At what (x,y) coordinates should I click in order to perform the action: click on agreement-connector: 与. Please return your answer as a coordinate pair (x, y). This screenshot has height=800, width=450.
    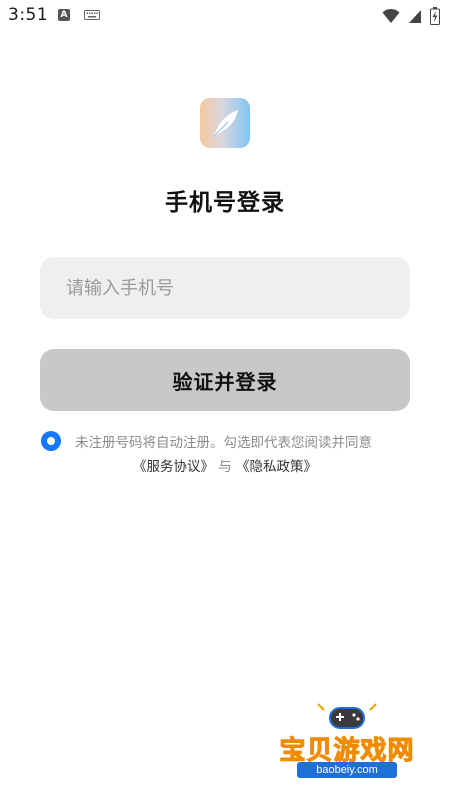
    Looking at the image, I should click on (225, 467).